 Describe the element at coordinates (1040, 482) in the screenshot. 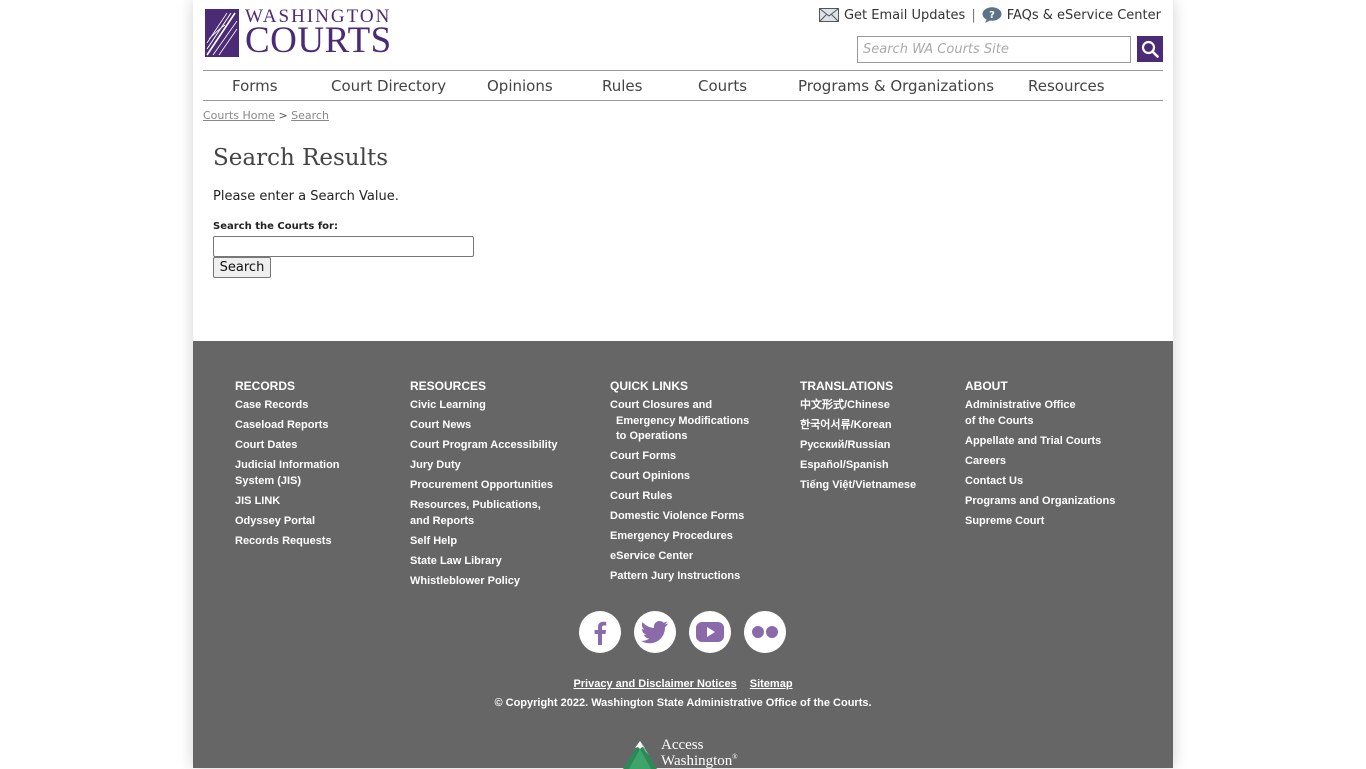

I see `footer-link-contact-us: Contact Us` at that location.